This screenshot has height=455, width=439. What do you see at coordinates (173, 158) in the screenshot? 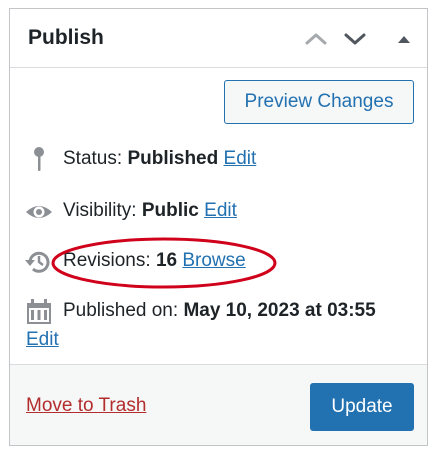
I see `status-value: Published` at bounding box center [173, 158].